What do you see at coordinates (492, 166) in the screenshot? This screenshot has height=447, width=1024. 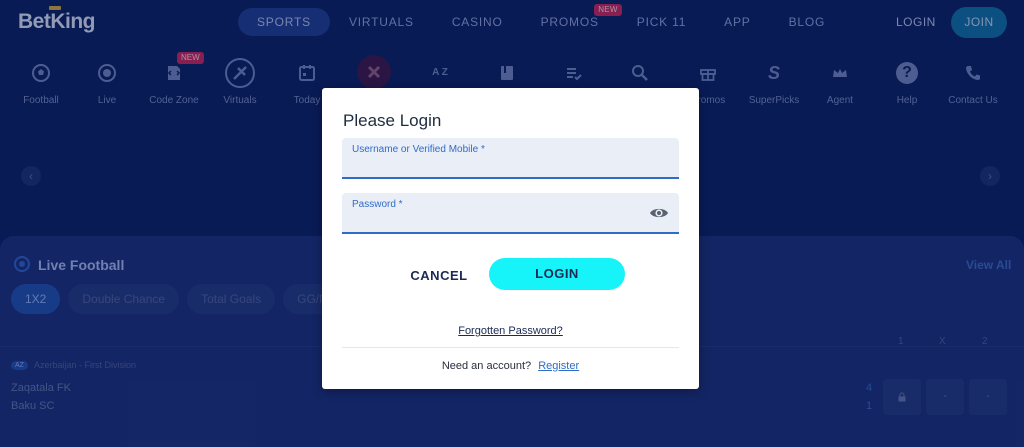 I see `username-input` at bounding box center [492, 166].